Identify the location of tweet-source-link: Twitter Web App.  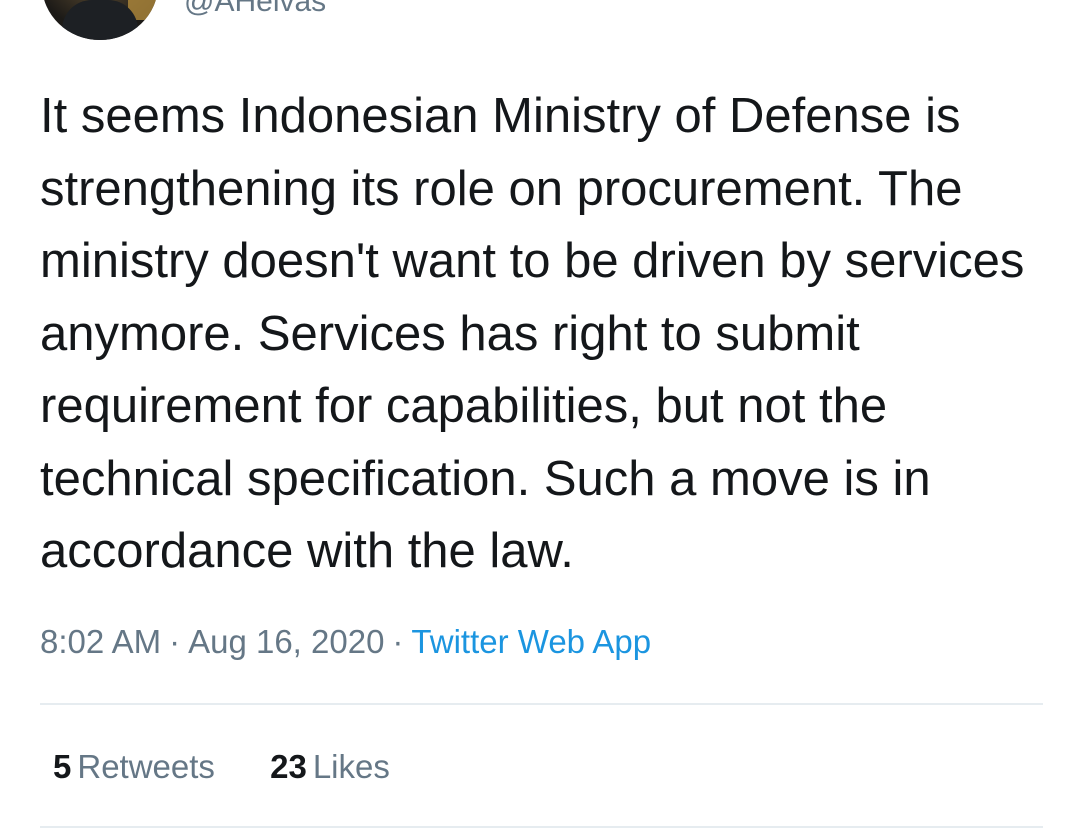
(531, 641).